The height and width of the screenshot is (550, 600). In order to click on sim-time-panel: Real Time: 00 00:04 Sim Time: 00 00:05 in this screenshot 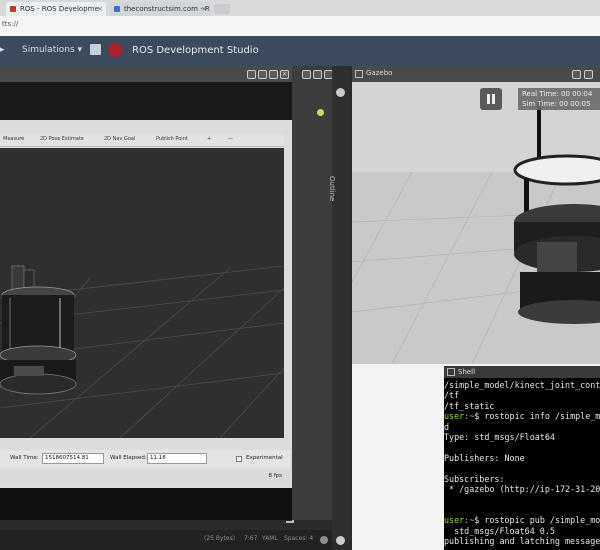, I will do `click(559, 99)`.